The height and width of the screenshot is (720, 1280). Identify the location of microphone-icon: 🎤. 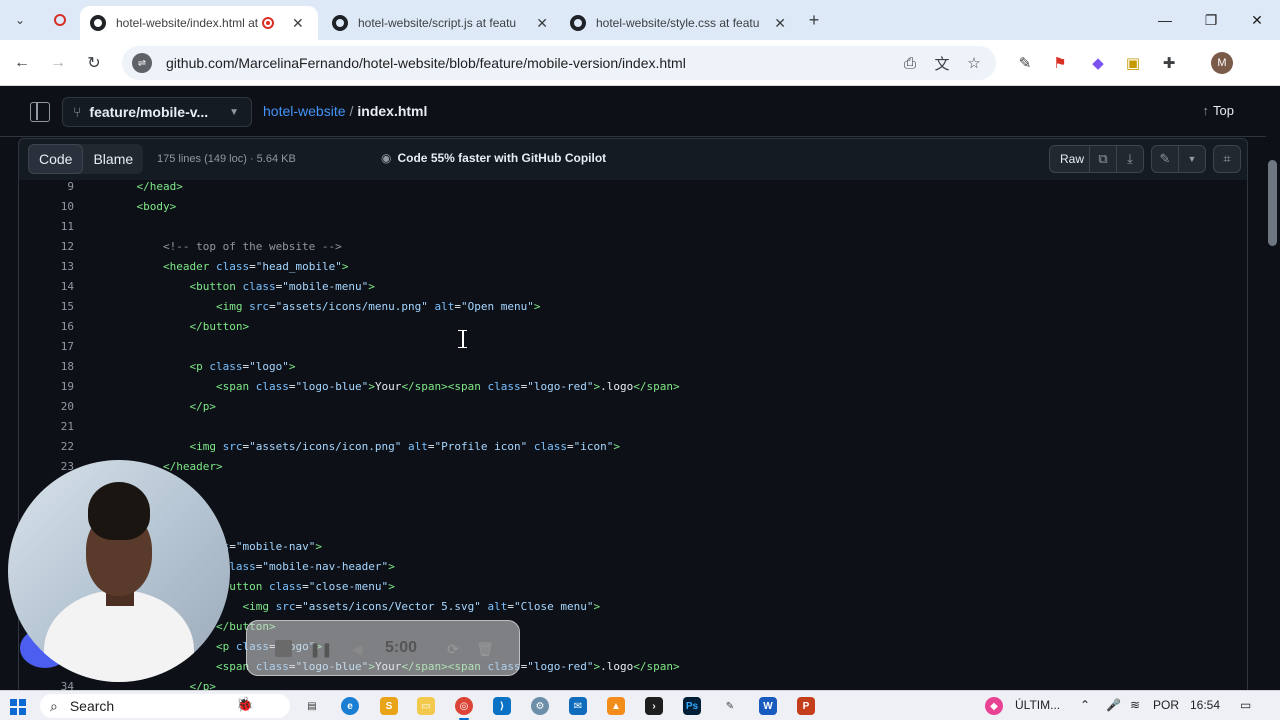
(1113, 705).